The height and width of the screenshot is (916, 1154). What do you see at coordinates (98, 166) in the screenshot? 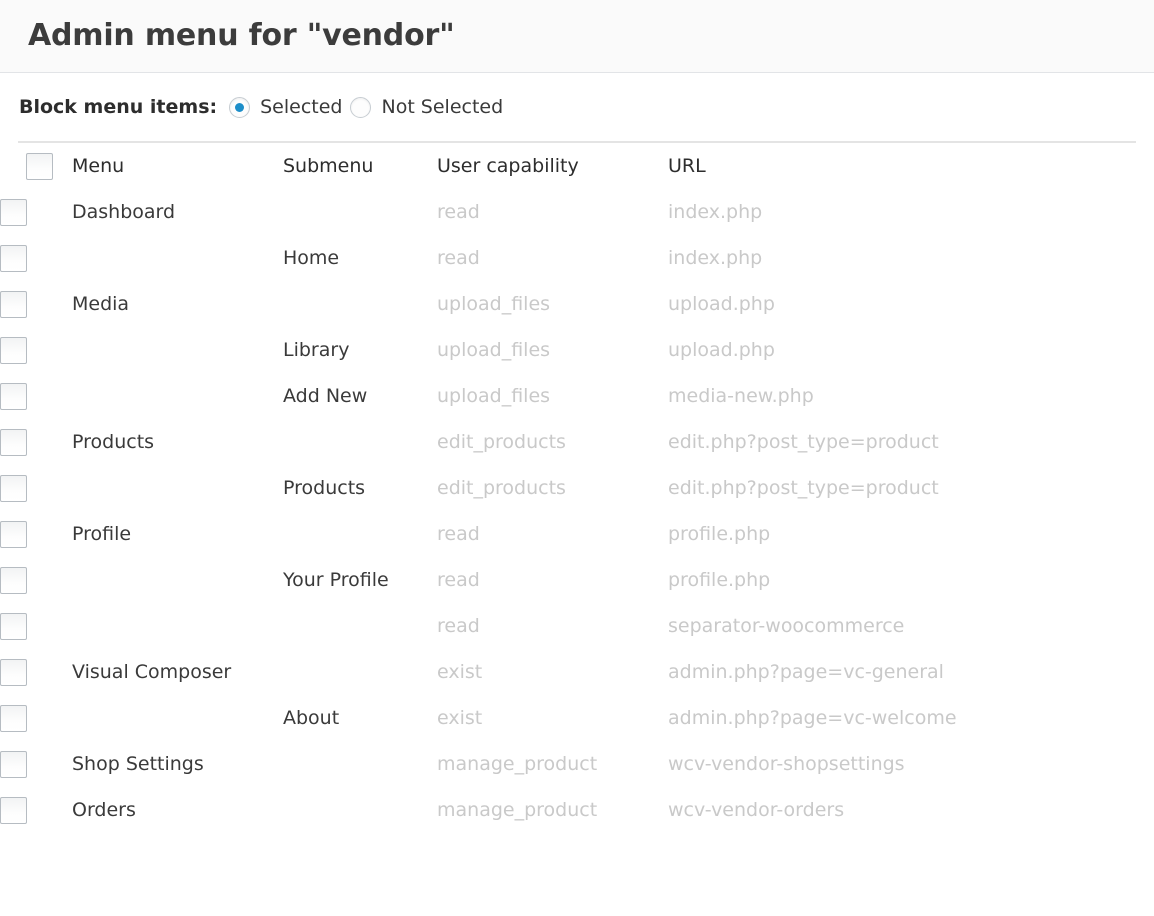
I see `header-menu: Menu` at bounding box center [98, 166].